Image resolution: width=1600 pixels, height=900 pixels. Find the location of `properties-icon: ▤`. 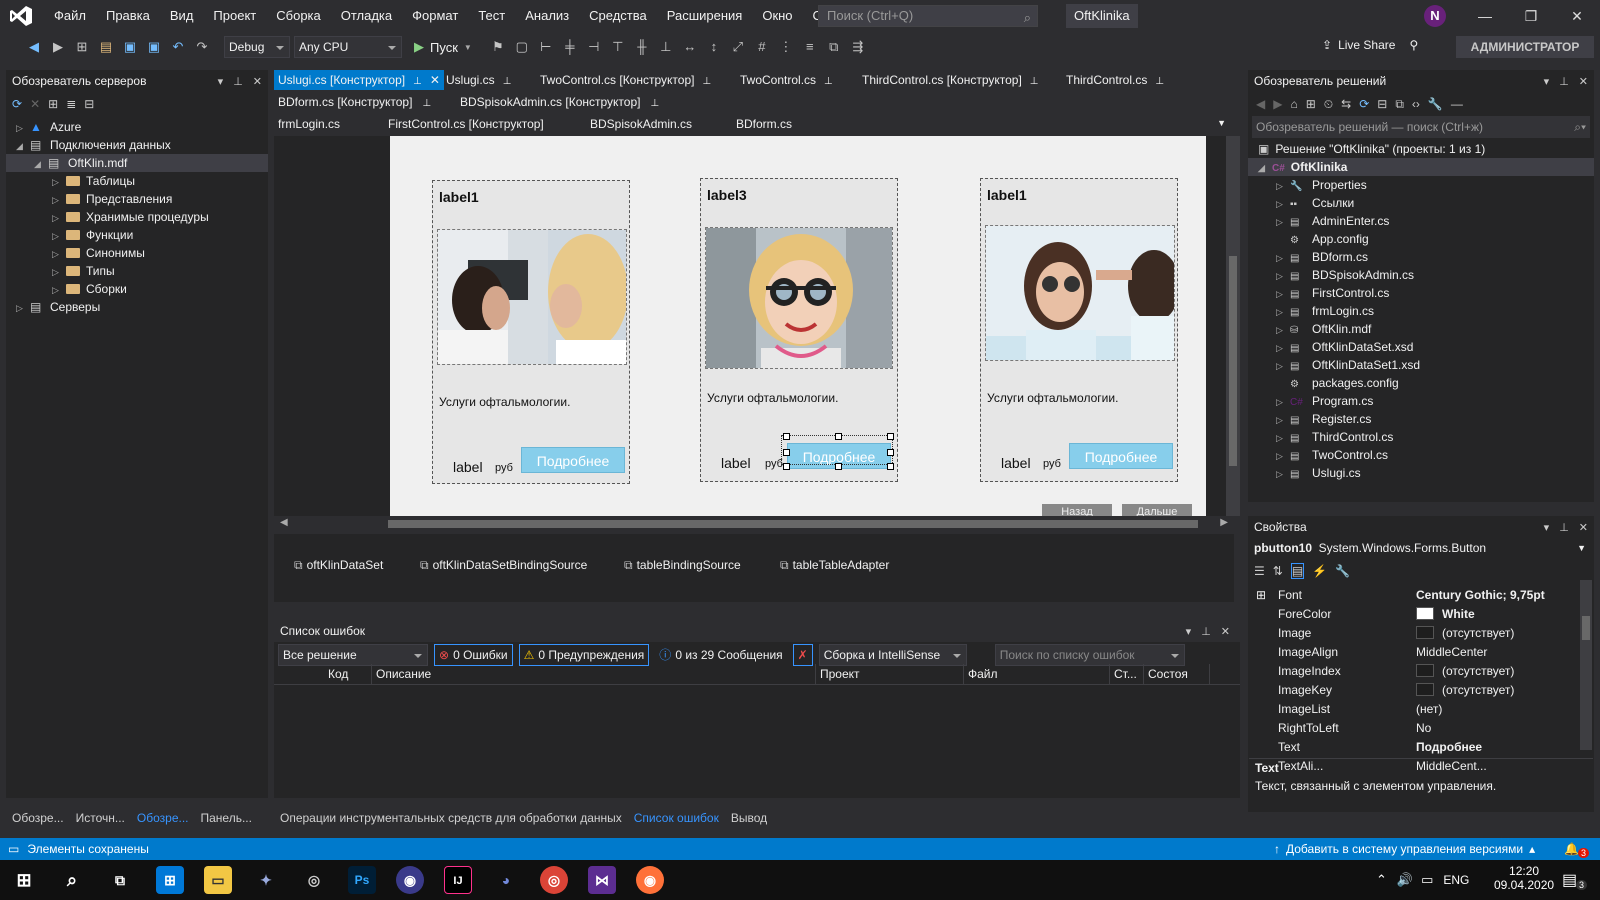

properties-icon: ▤ is located at coordinates (1297, 571).